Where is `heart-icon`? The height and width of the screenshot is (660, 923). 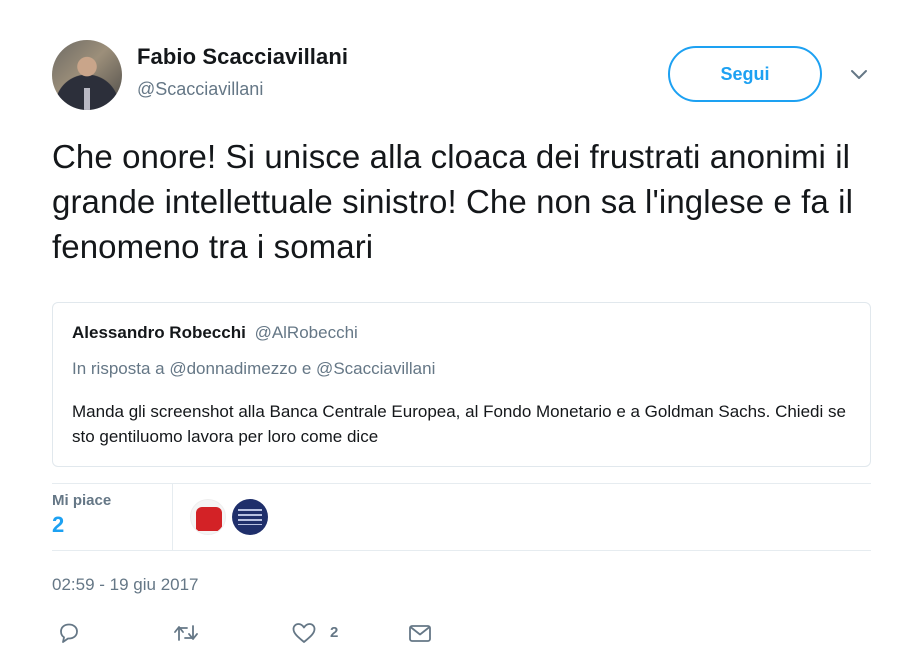
heart-icon is located at coordinates (304, 633).